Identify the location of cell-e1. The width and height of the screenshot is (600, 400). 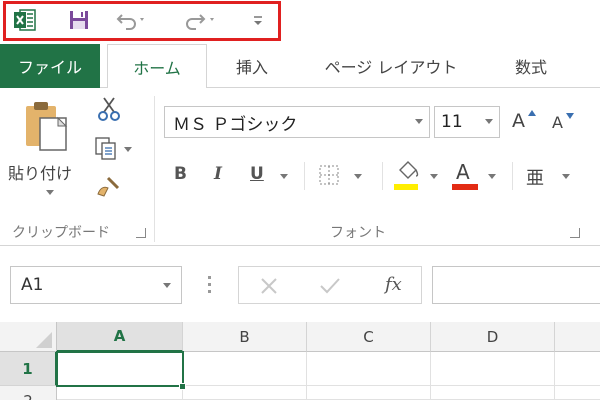
(577, 369).